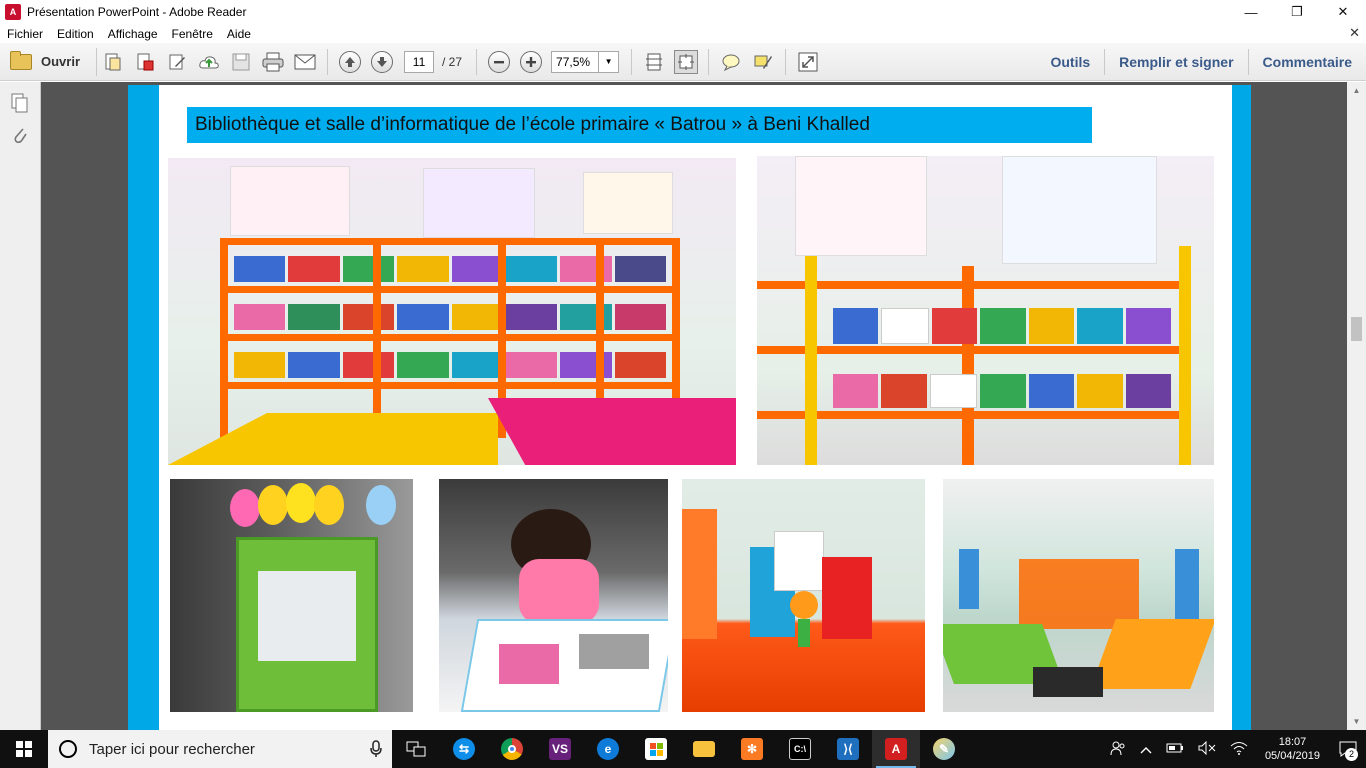 Image resolution: width=1366 pixels, height=768 pixels. I want to click on save-icon, so click(241, 62).